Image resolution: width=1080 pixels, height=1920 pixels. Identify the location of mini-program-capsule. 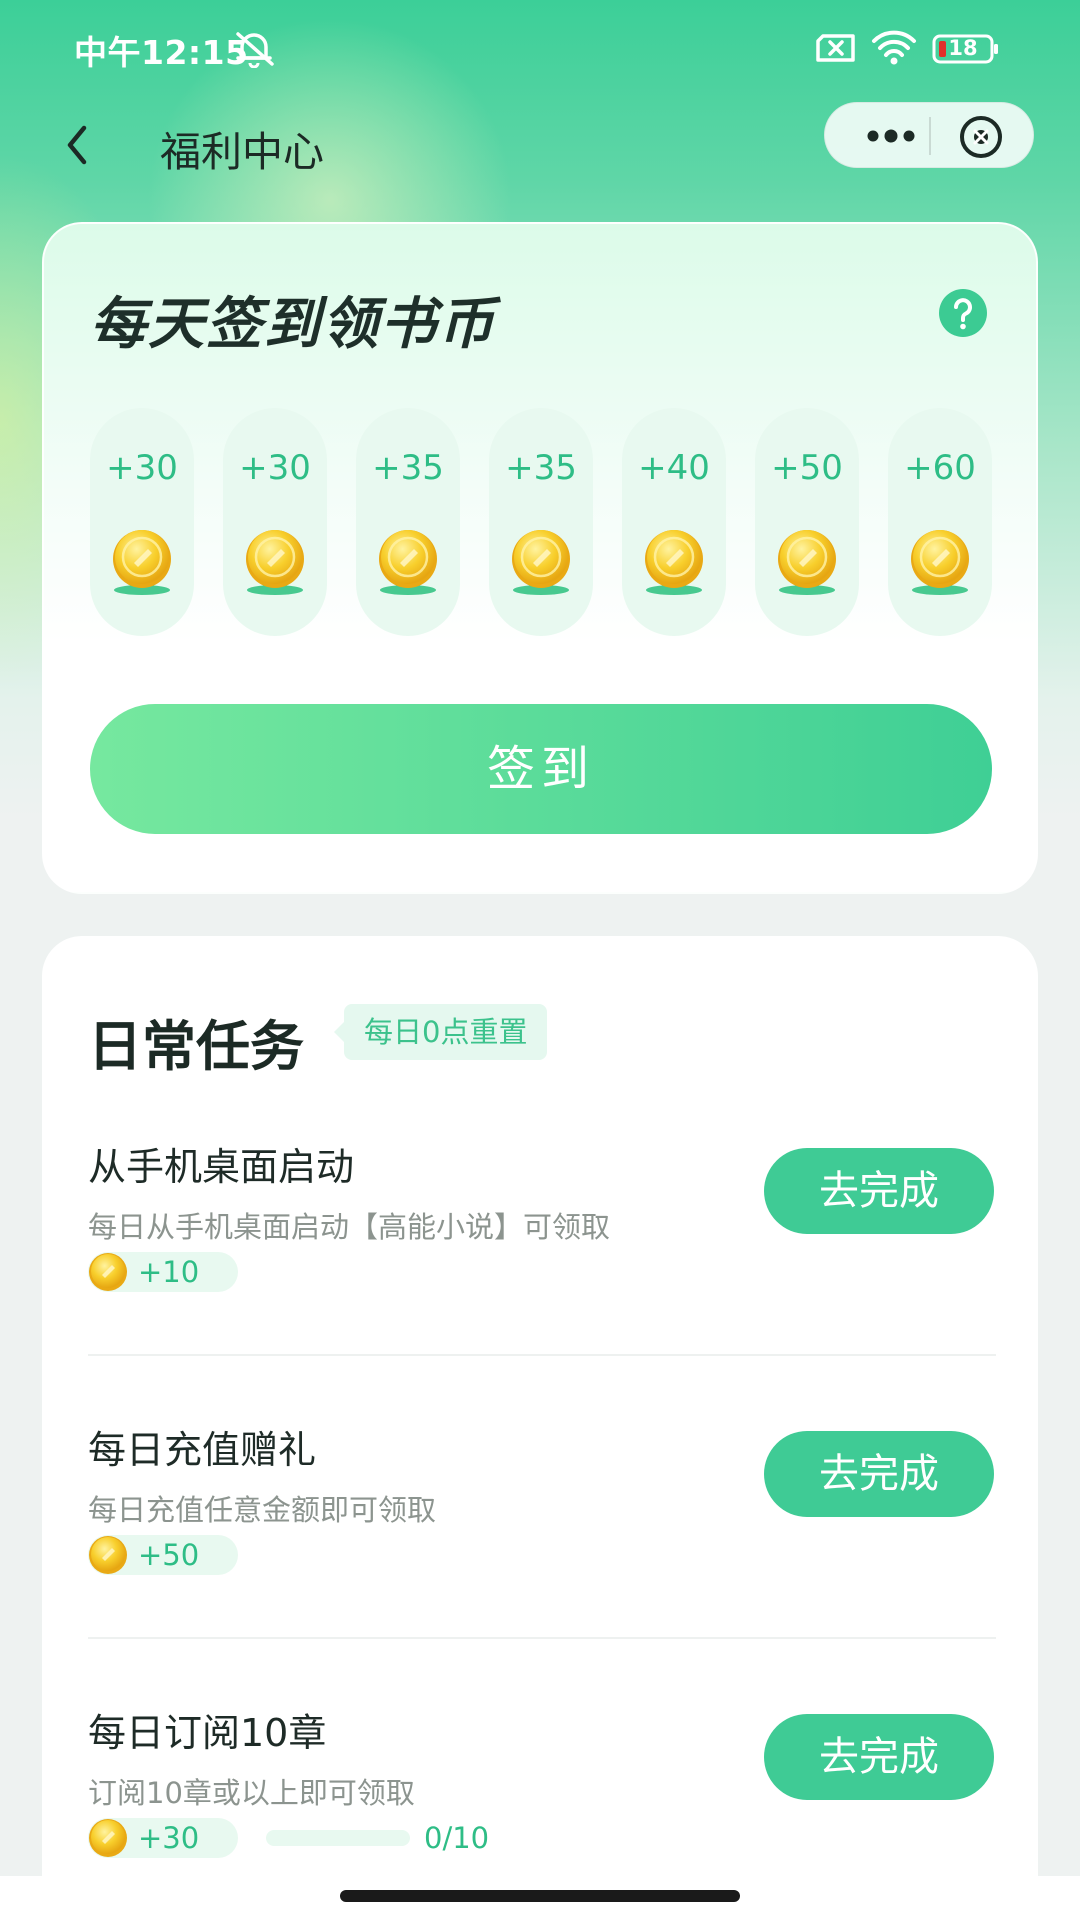
(929, 135).